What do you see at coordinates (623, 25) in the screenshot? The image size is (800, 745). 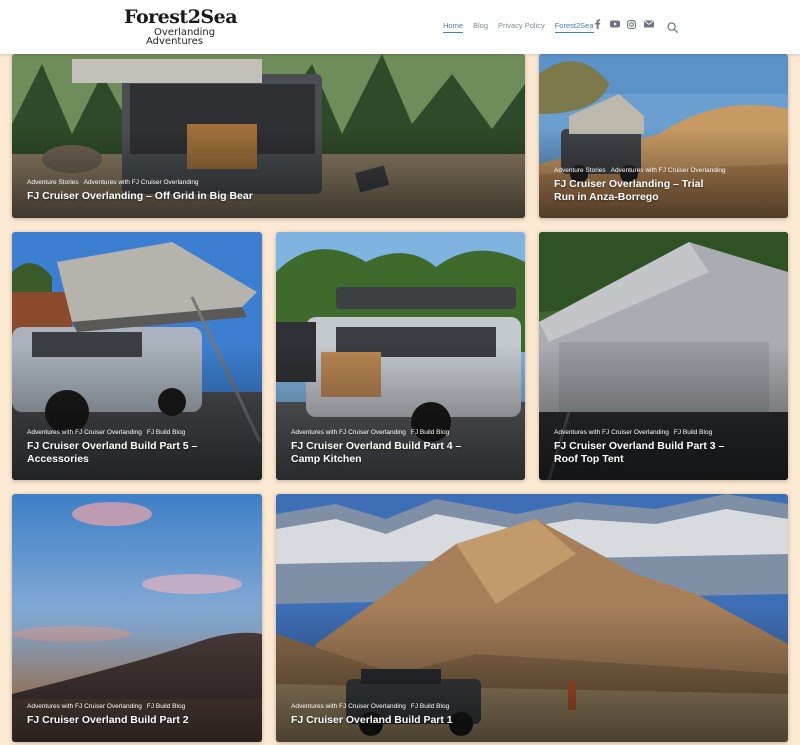 I see `social-links` at bounding box center [623, 25].